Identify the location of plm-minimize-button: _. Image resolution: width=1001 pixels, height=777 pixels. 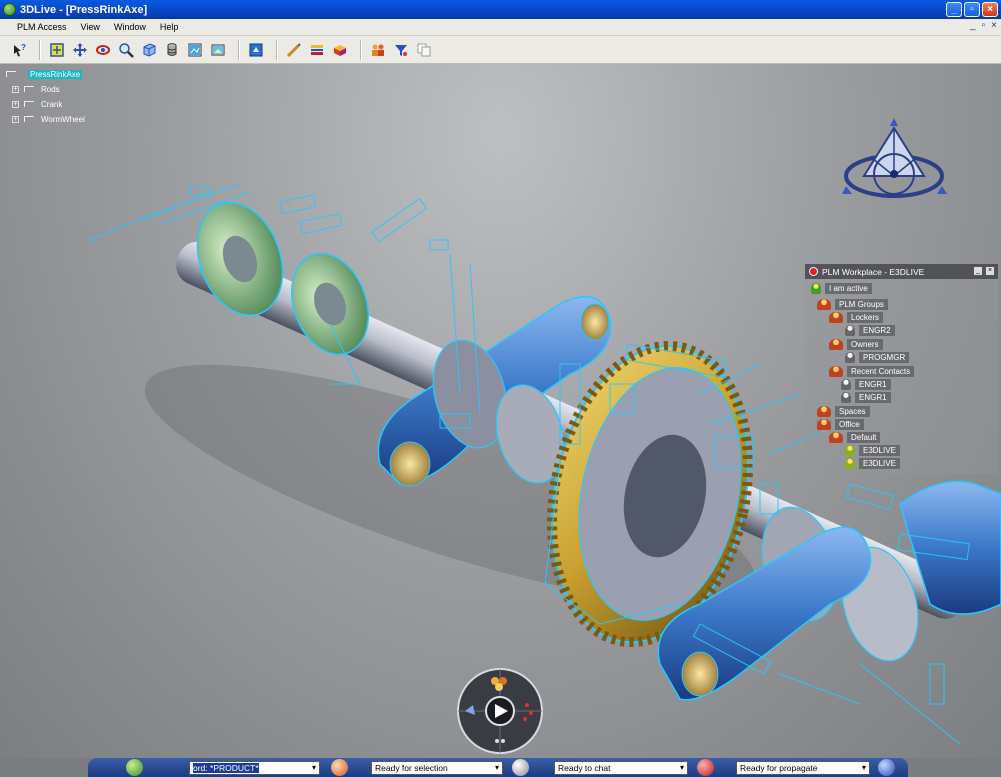
(978, 271).